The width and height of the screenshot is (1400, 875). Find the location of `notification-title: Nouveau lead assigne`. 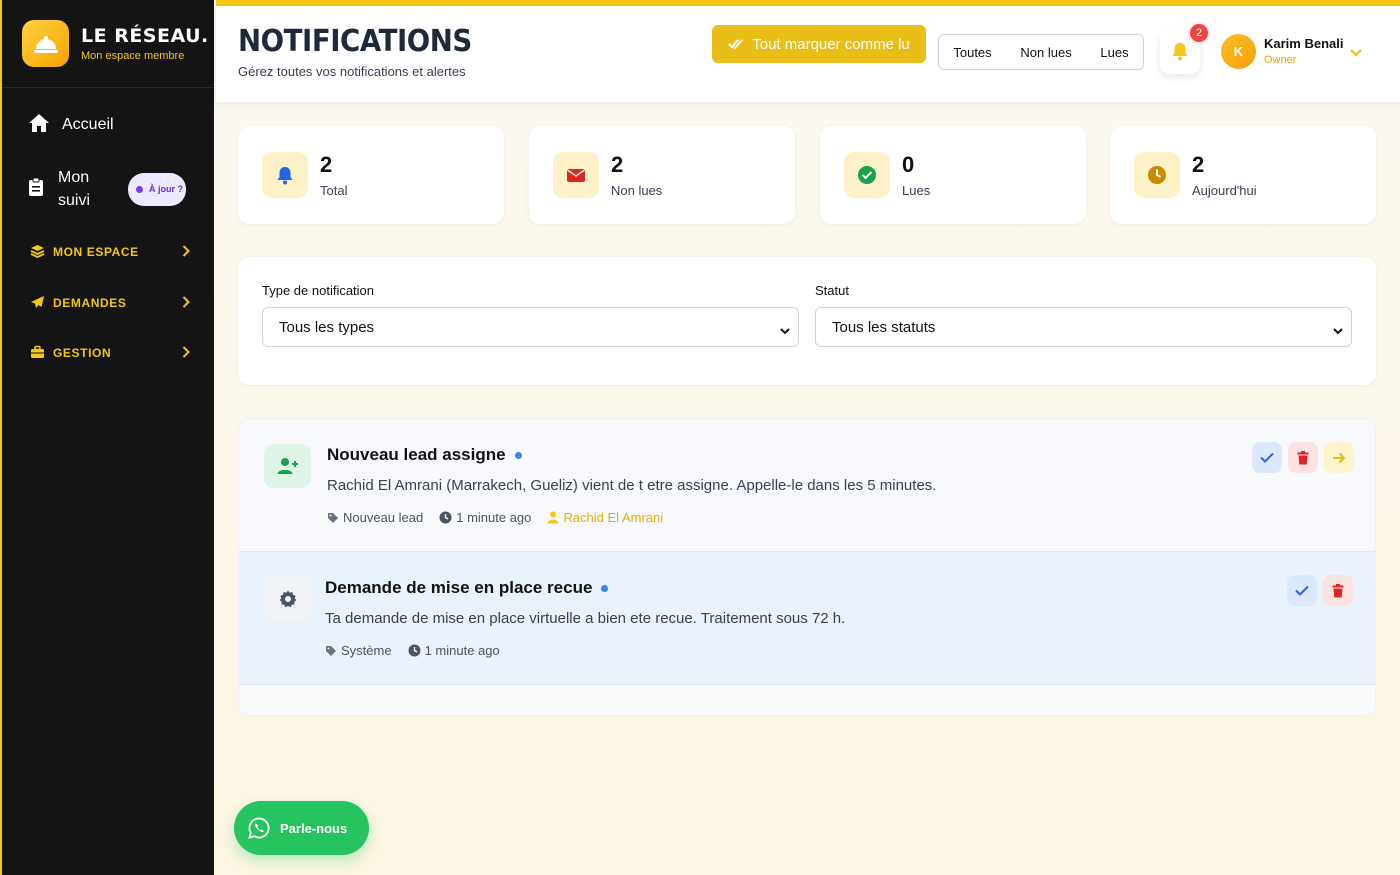

notification-title: Nouveau lead assigne is located at coordinates (424, 455).